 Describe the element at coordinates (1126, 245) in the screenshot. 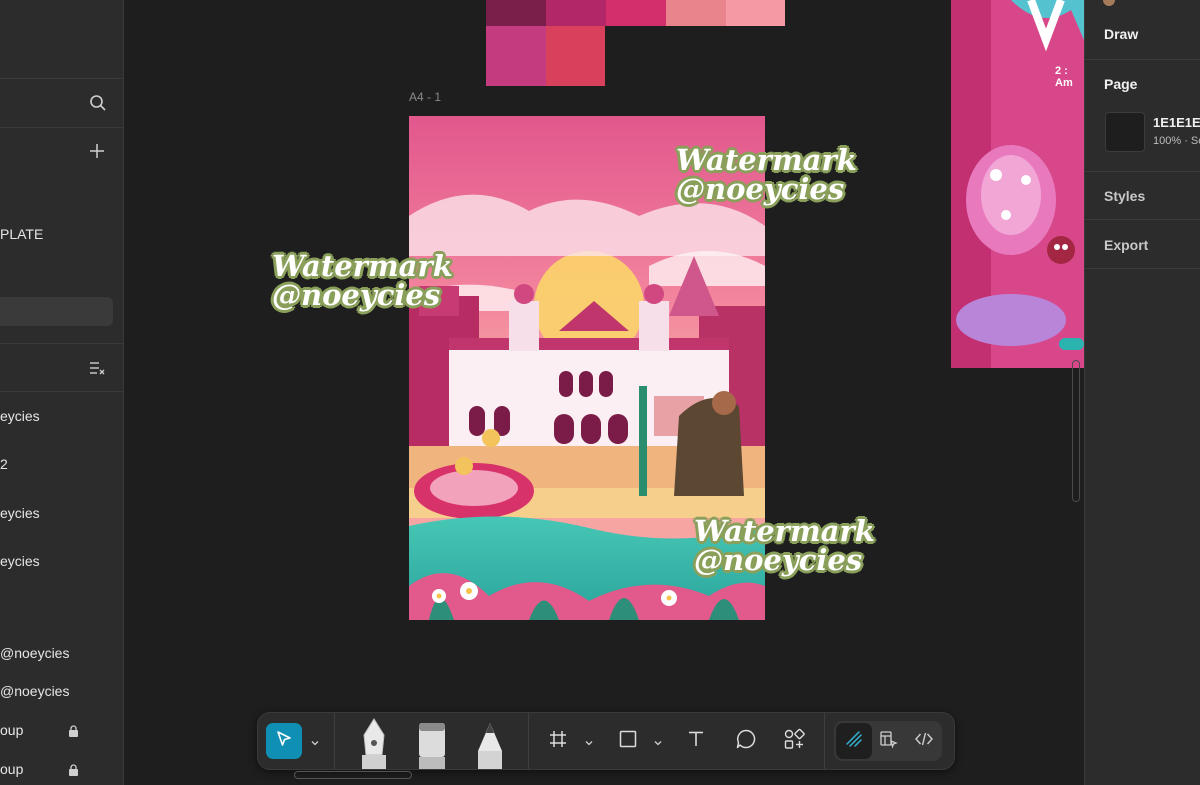

I see `export-section-title: Export` at that location.